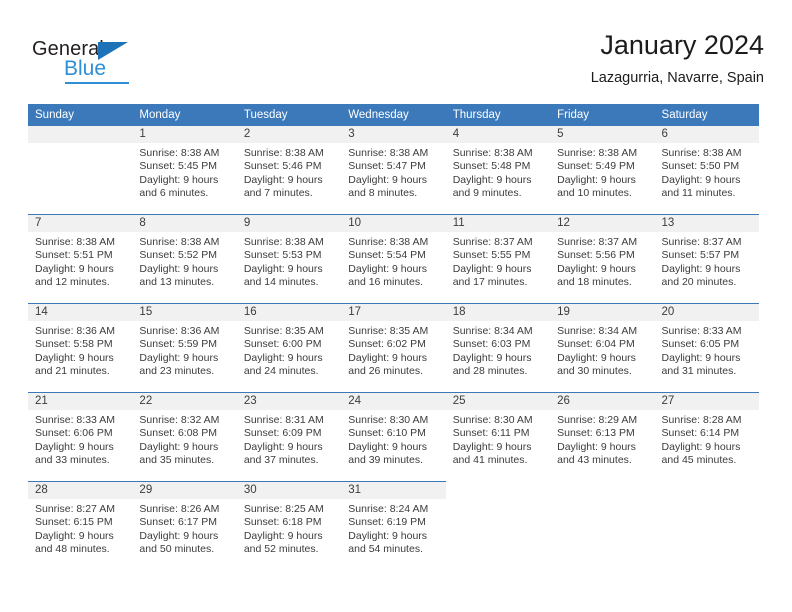  I want to click on sunset-text: Sunset: 6:00 PM, so click(282, 344).